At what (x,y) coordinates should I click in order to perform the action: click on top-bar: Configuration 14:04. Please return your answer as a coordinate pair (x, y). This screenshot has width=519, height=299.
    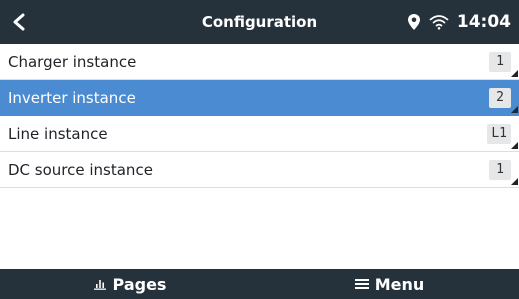
    Looking at the image, I should click on (259, 22).